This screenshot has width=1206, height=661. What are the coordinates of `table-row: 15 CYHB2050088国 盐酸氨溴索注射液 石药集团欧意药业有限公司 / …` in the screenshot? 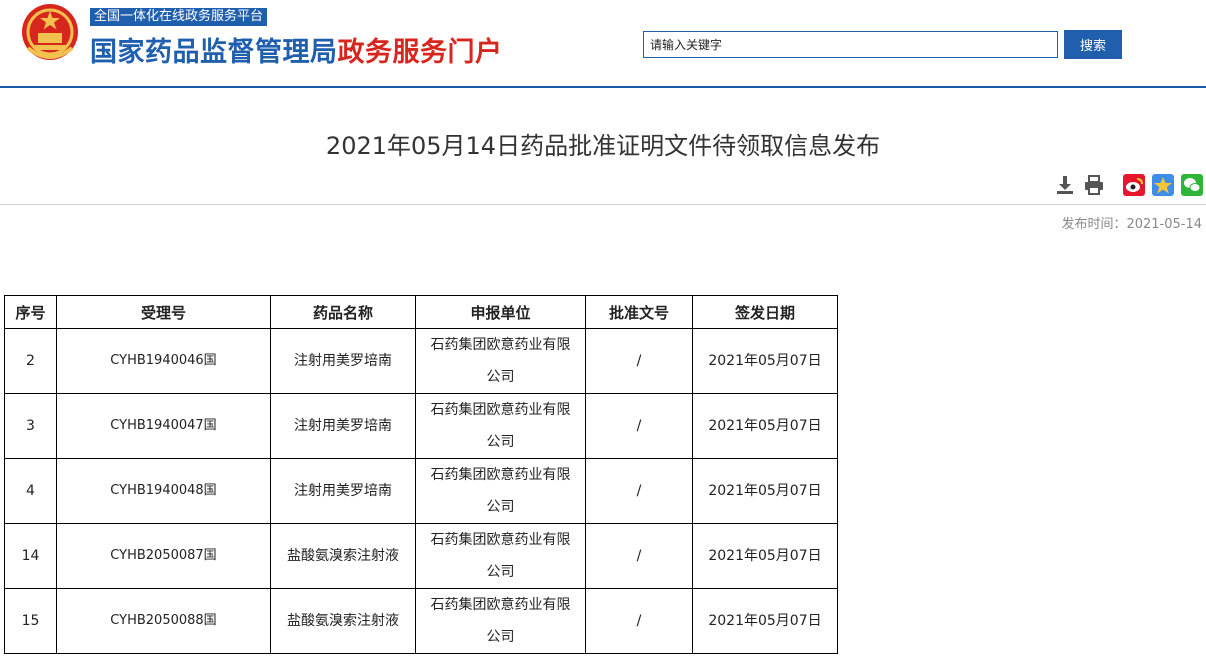 It's located at (421, 621).